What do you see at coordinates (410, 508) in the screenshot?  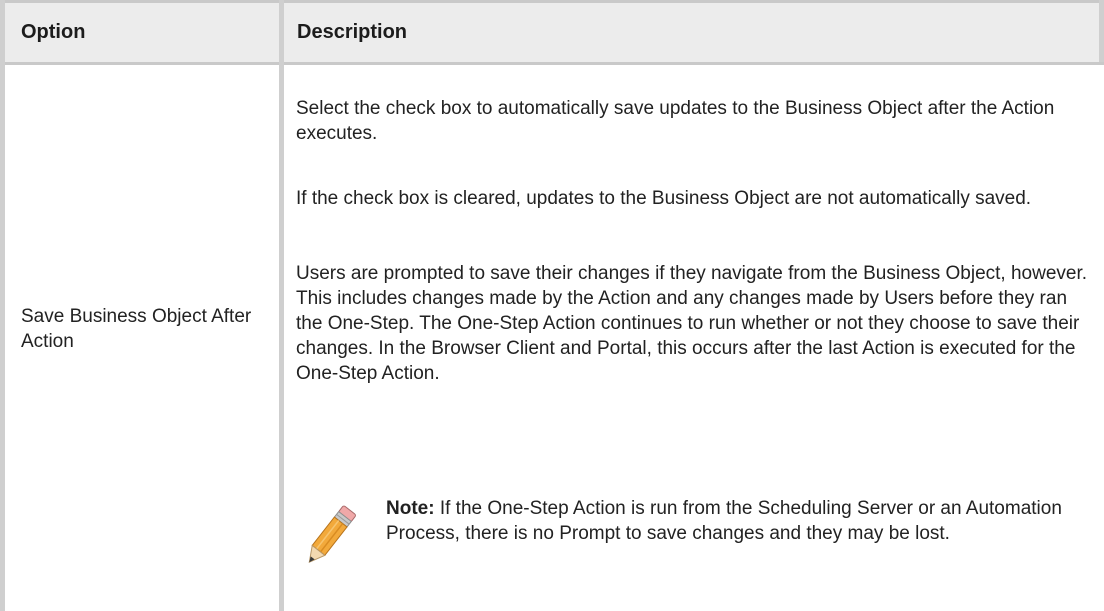 I see `note-label: Note:` at bounding box center [410, 508].